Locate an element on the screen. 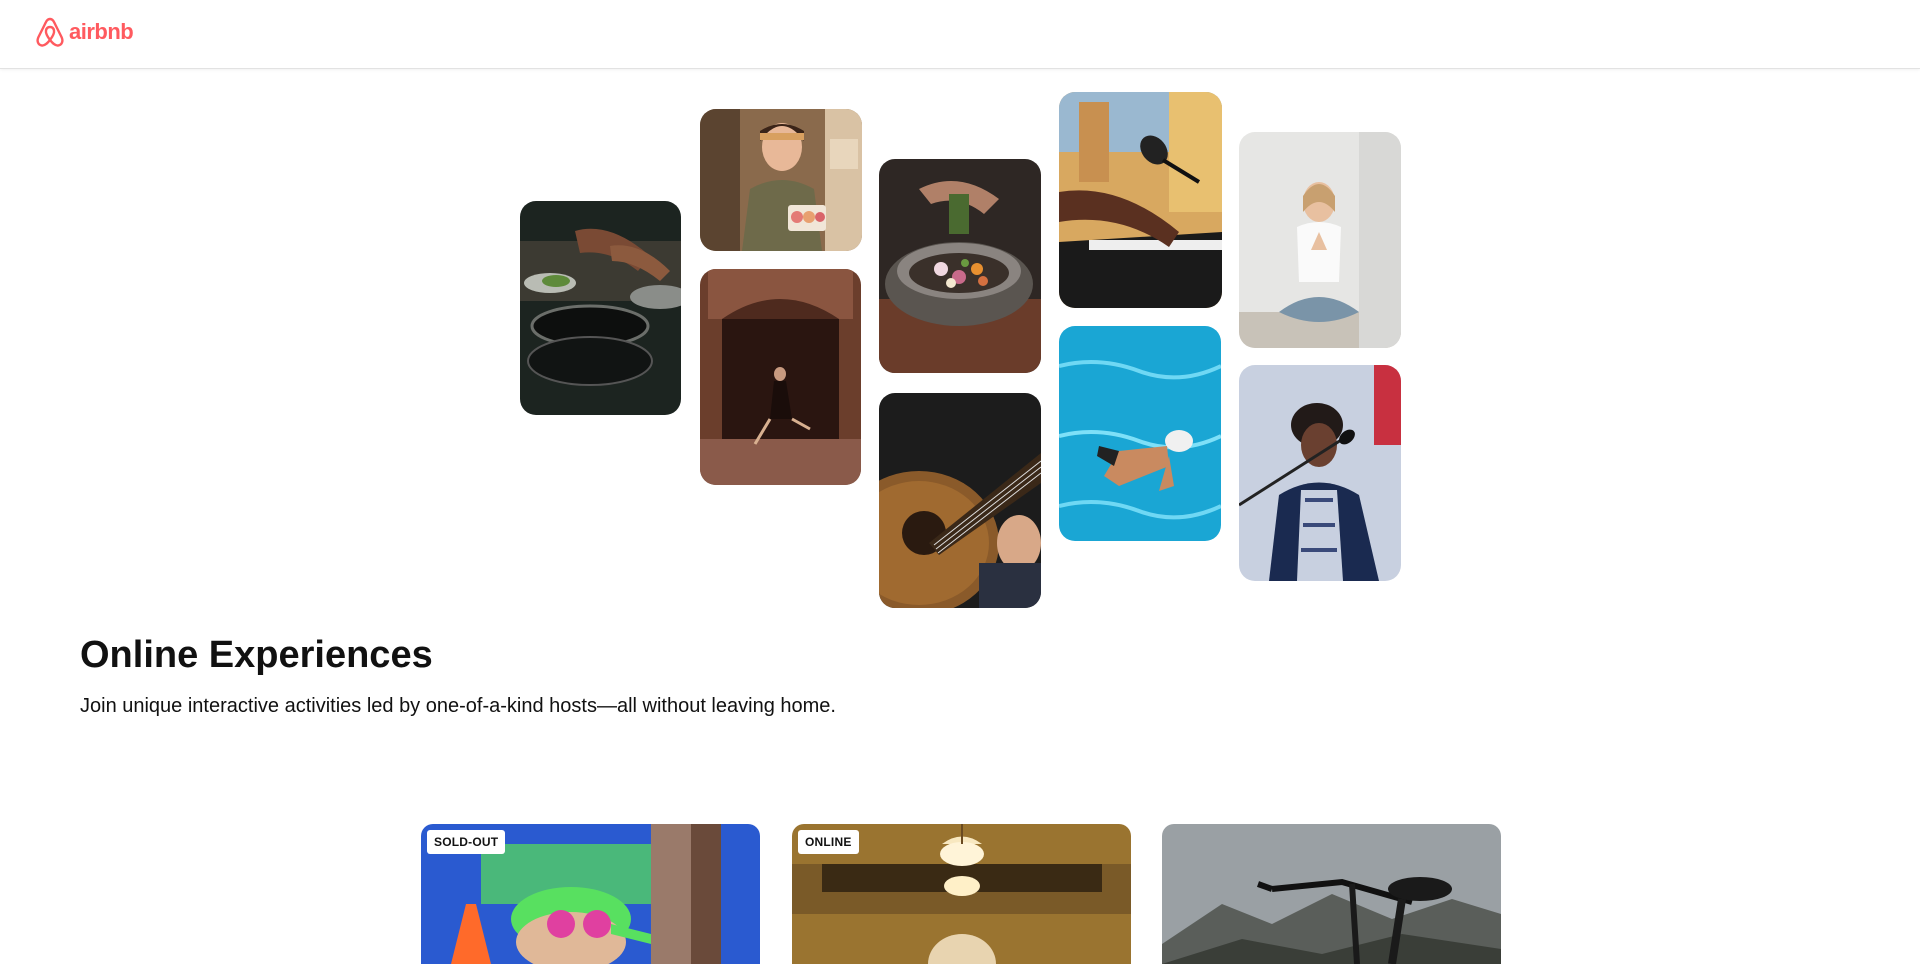 This screenshot has width=1920, height=964. cooking-pans-photo is located at coordinates (600, 308).